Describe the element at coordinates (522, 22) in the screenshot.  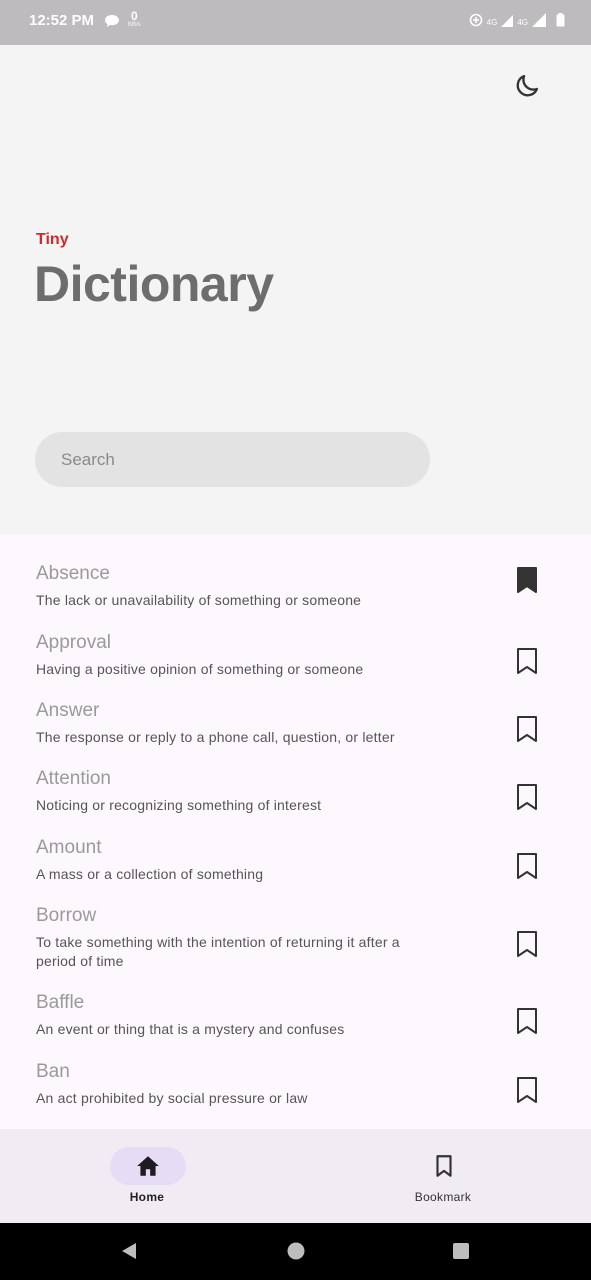
I see `network-type-2: 4G` at that location.